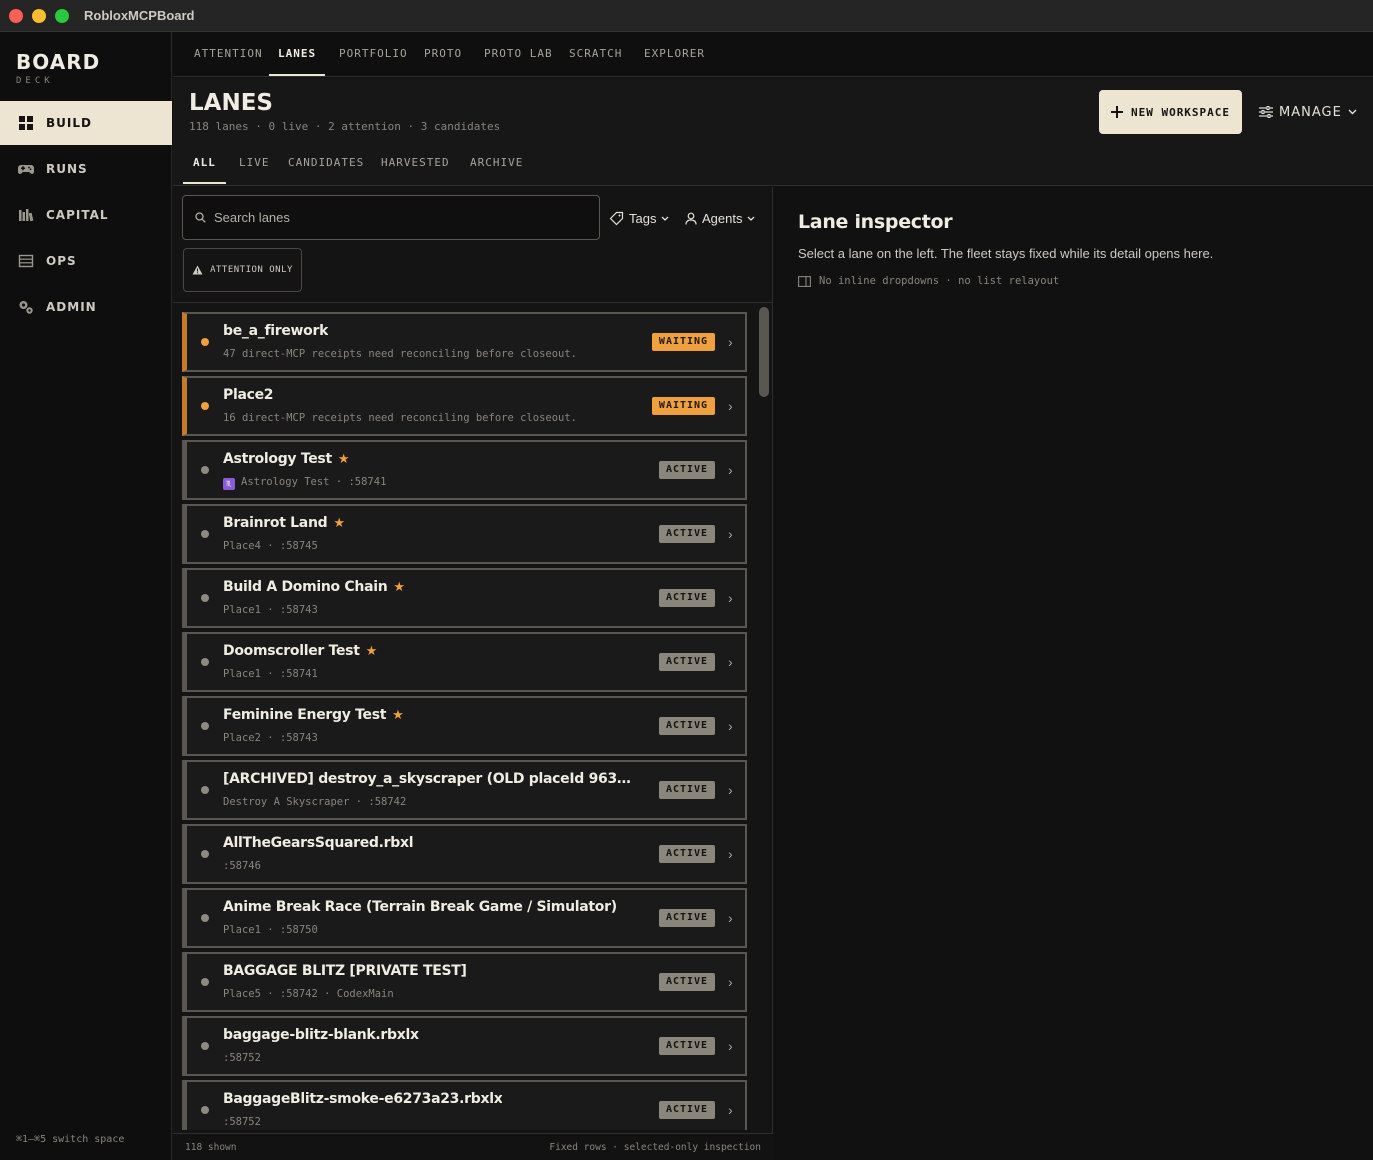 The height and width of the screenshot is (1160, 1373). I want to click on lane-subtitle-text: :58746, so click(242, 866).